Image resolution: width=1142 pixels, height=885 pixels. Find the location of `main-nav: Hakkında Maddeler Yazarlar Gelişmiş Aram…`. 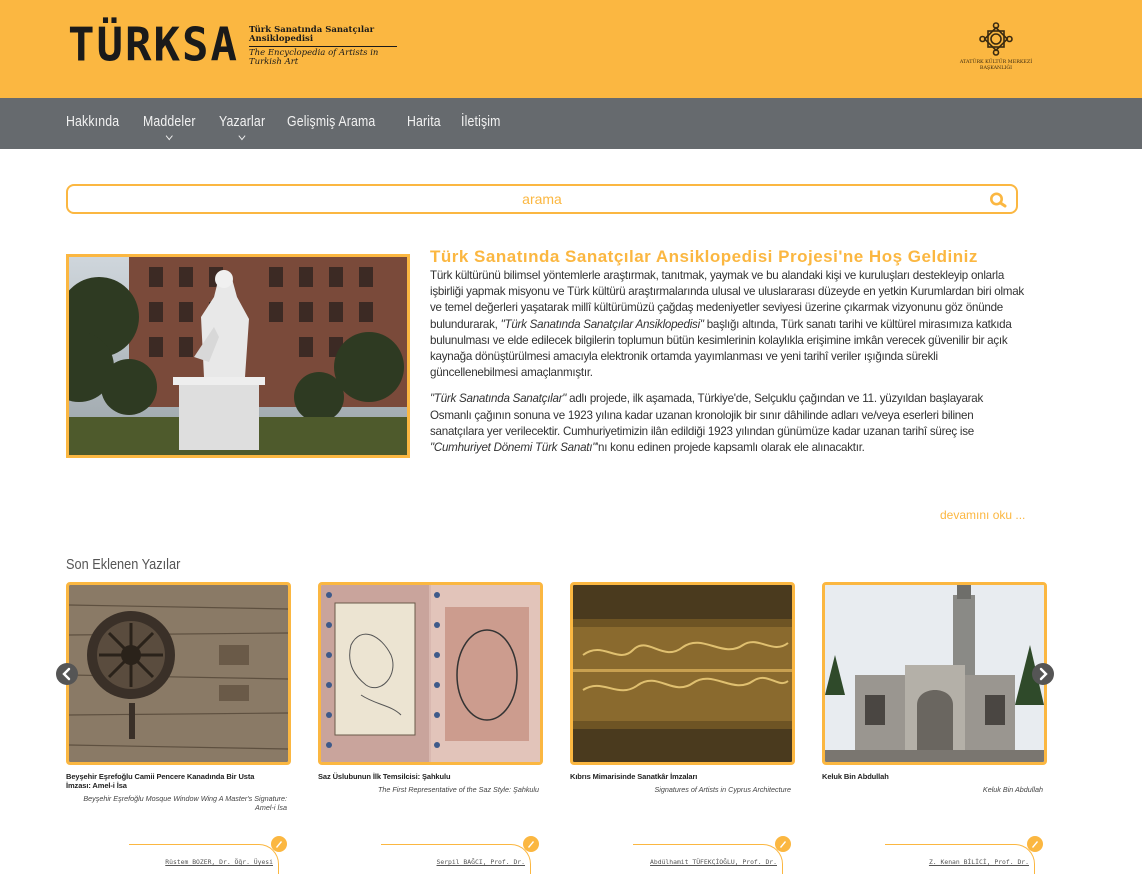

main-nav: Hakkında Maddeler Yazarlar Gelişmiş Aram… is located at coordinates (571, 123).